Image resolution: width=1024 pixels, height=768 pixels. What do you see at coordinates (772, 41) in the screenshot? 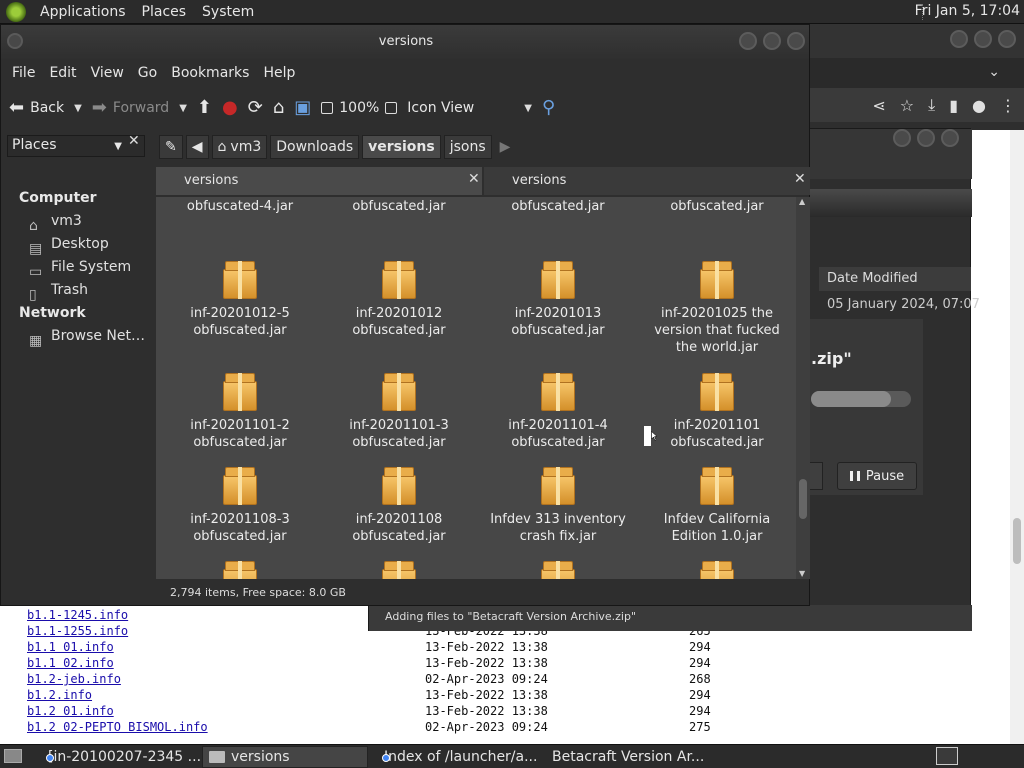
I see `maximize-button` at bounding box center [772, 41].